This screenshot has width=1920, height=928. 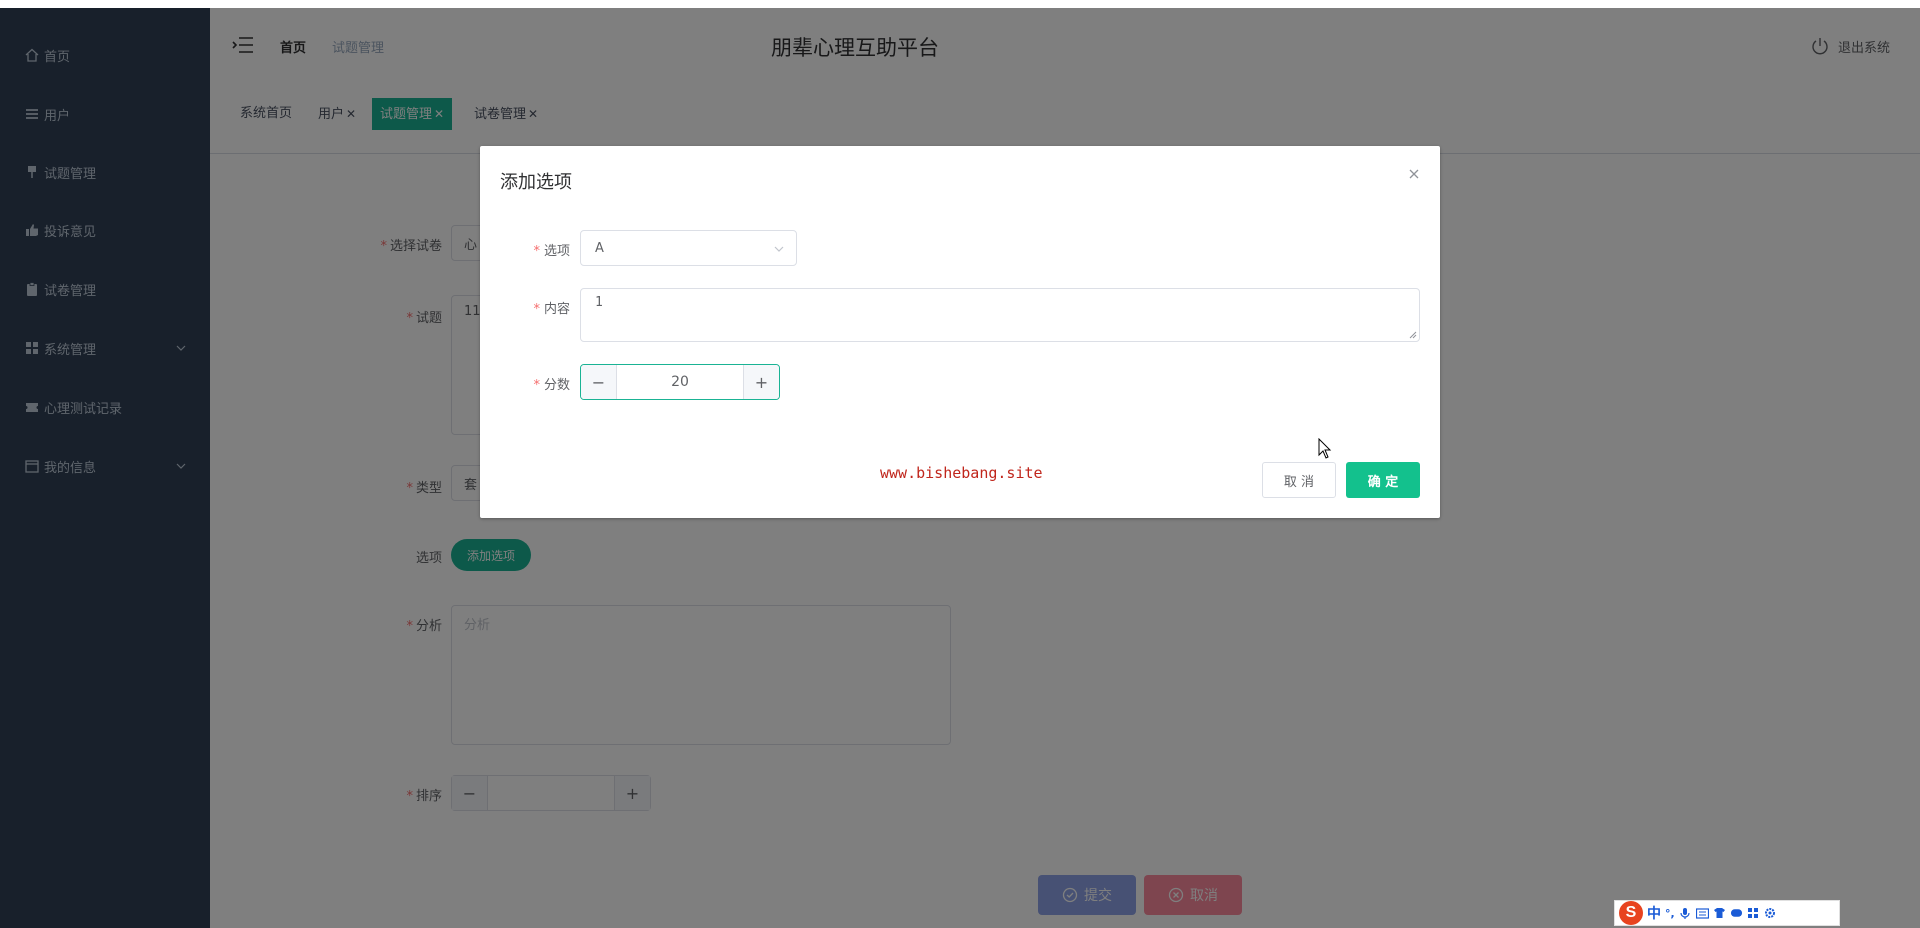 What do you see at coordinates (1383, 480) in the screenshot?
I see `dialog-confirm-button: 确 定` at bounding box center [1383, 480].